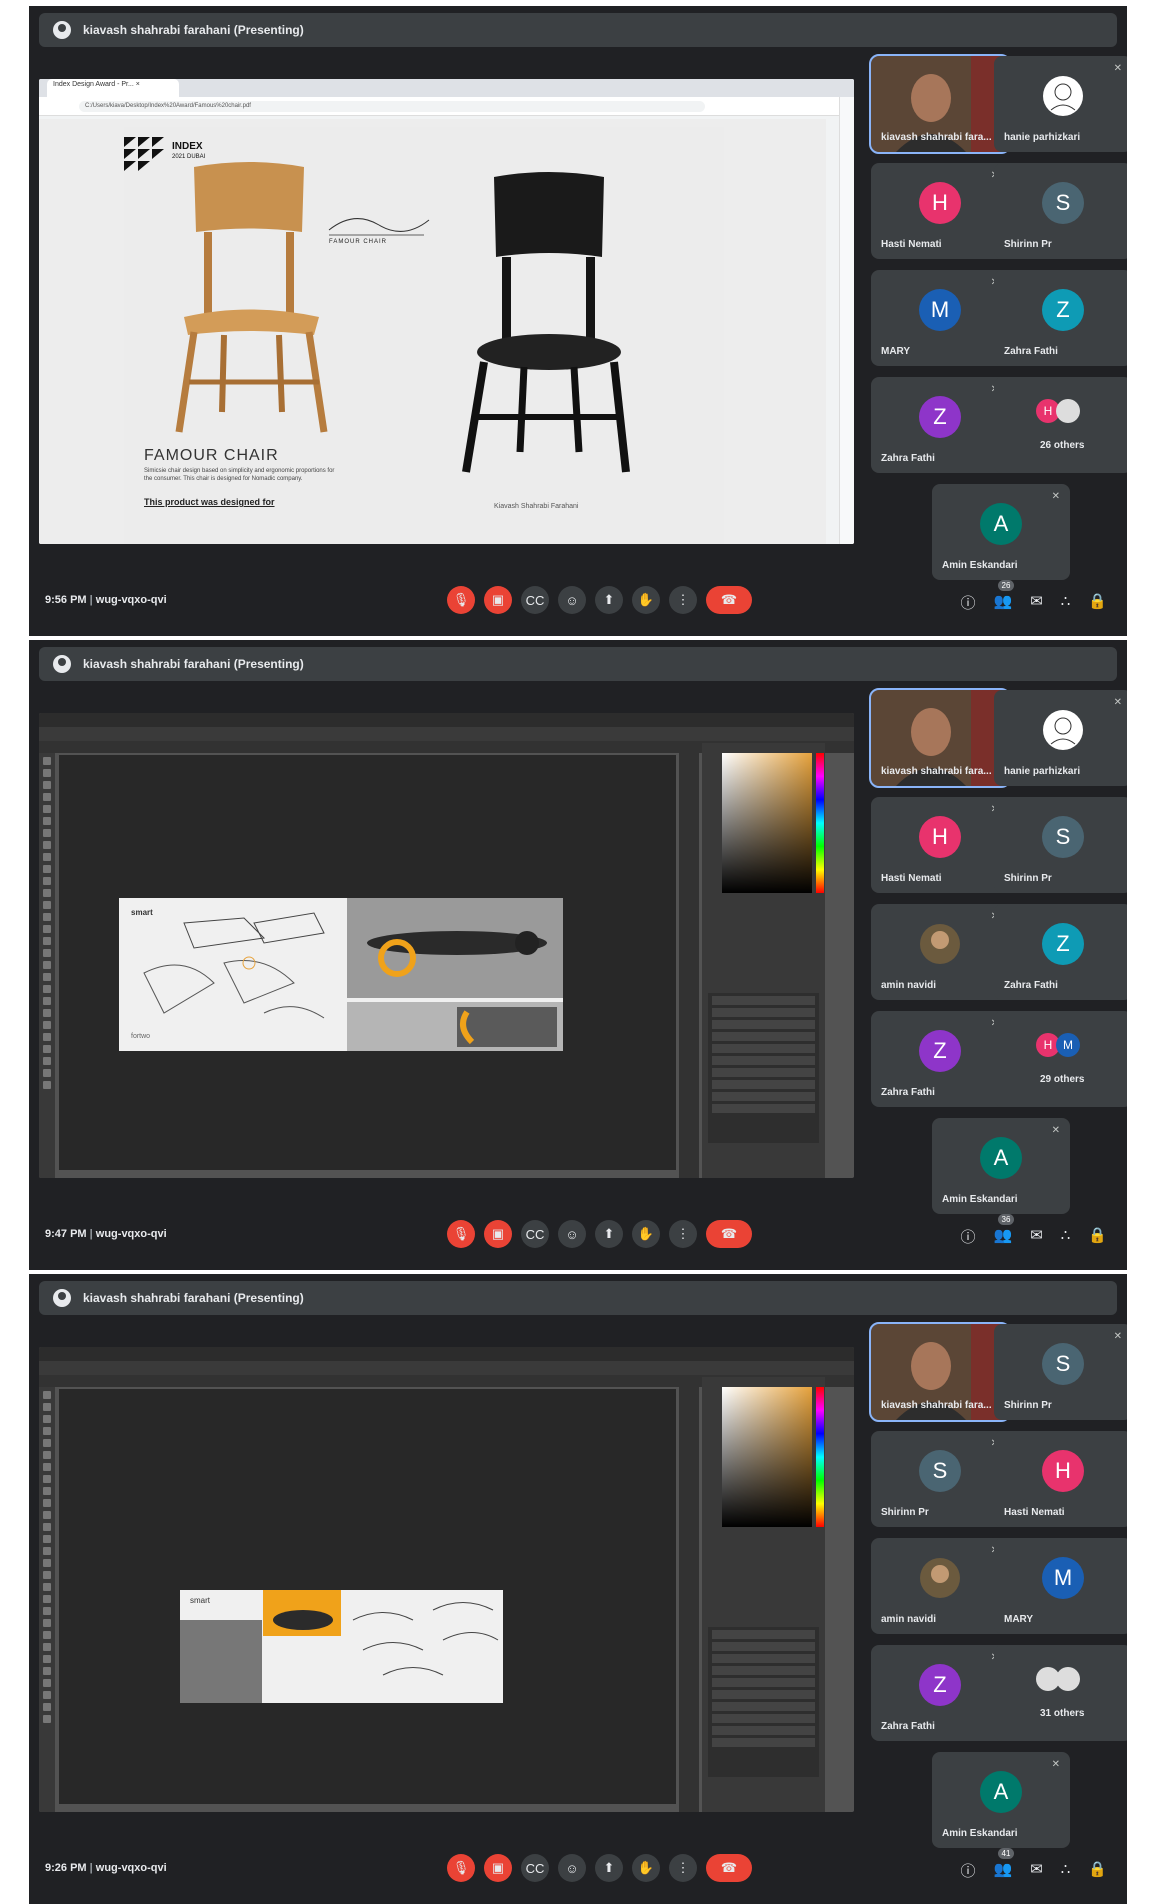 The width and height of the screenshot is (1158, 1904). What do you see at coordinates (1060, 425) in the screenshot?
I see `participant-tile: H 26 others` at bounding box center [1060, 425].